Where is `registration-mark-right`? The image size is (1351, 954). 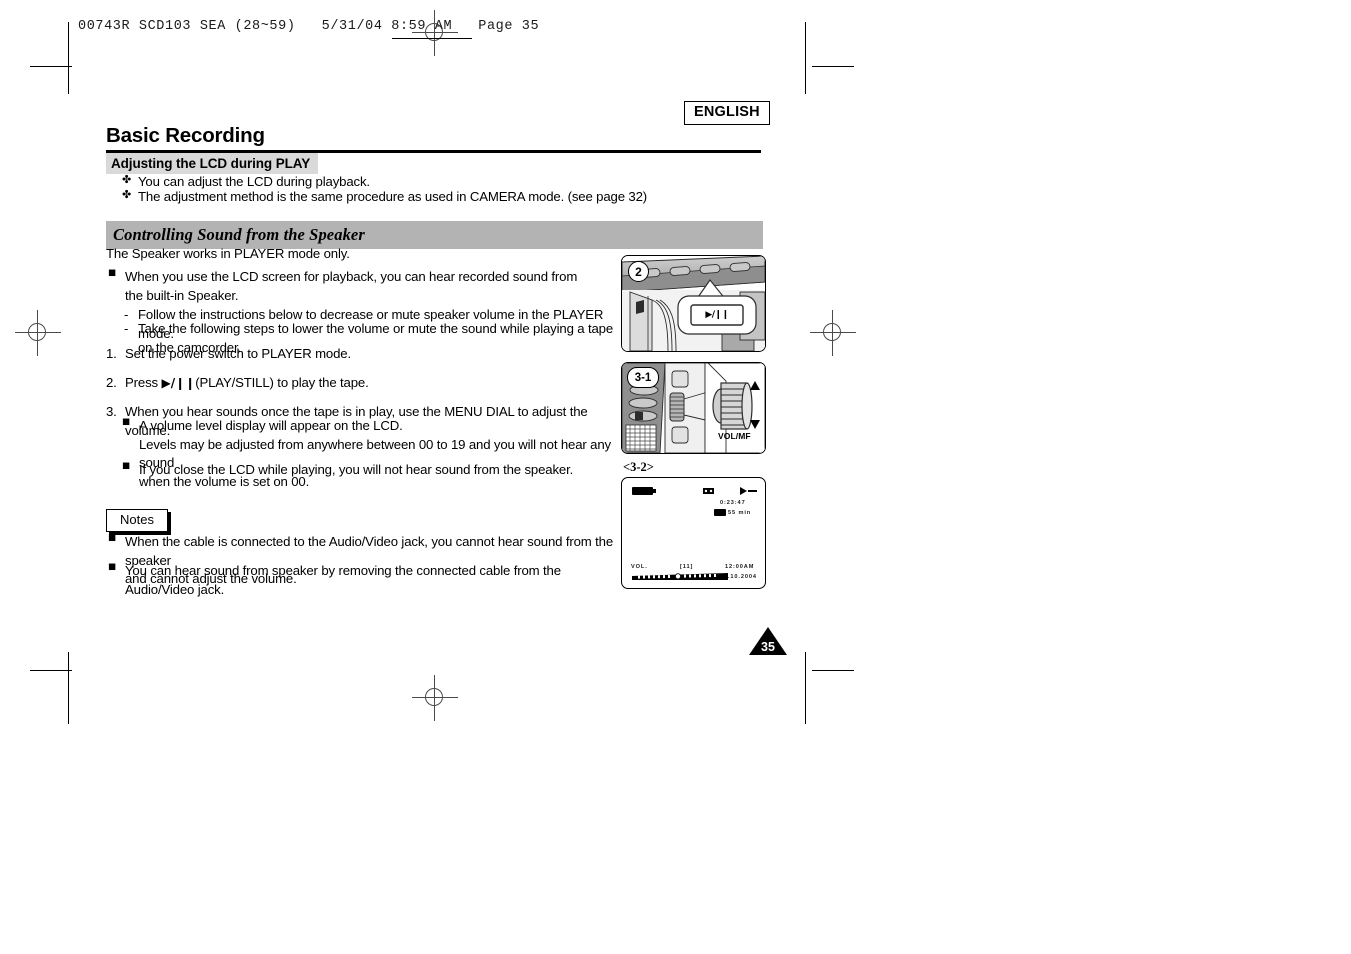
registration-mark-right is located at coordinates (833, 333).